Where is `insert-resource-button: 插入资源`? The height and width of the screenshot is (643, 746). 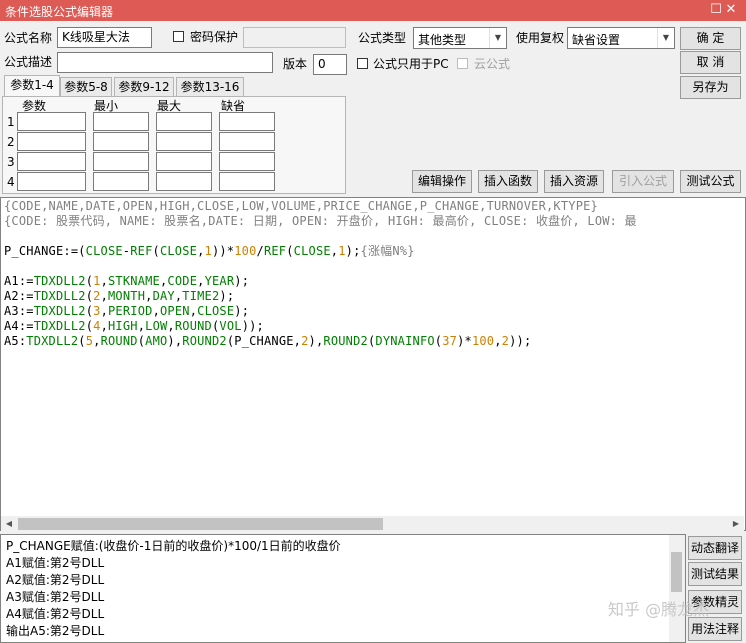
insert-resource-button: 插入资源 is located at coordinates (574, 181).